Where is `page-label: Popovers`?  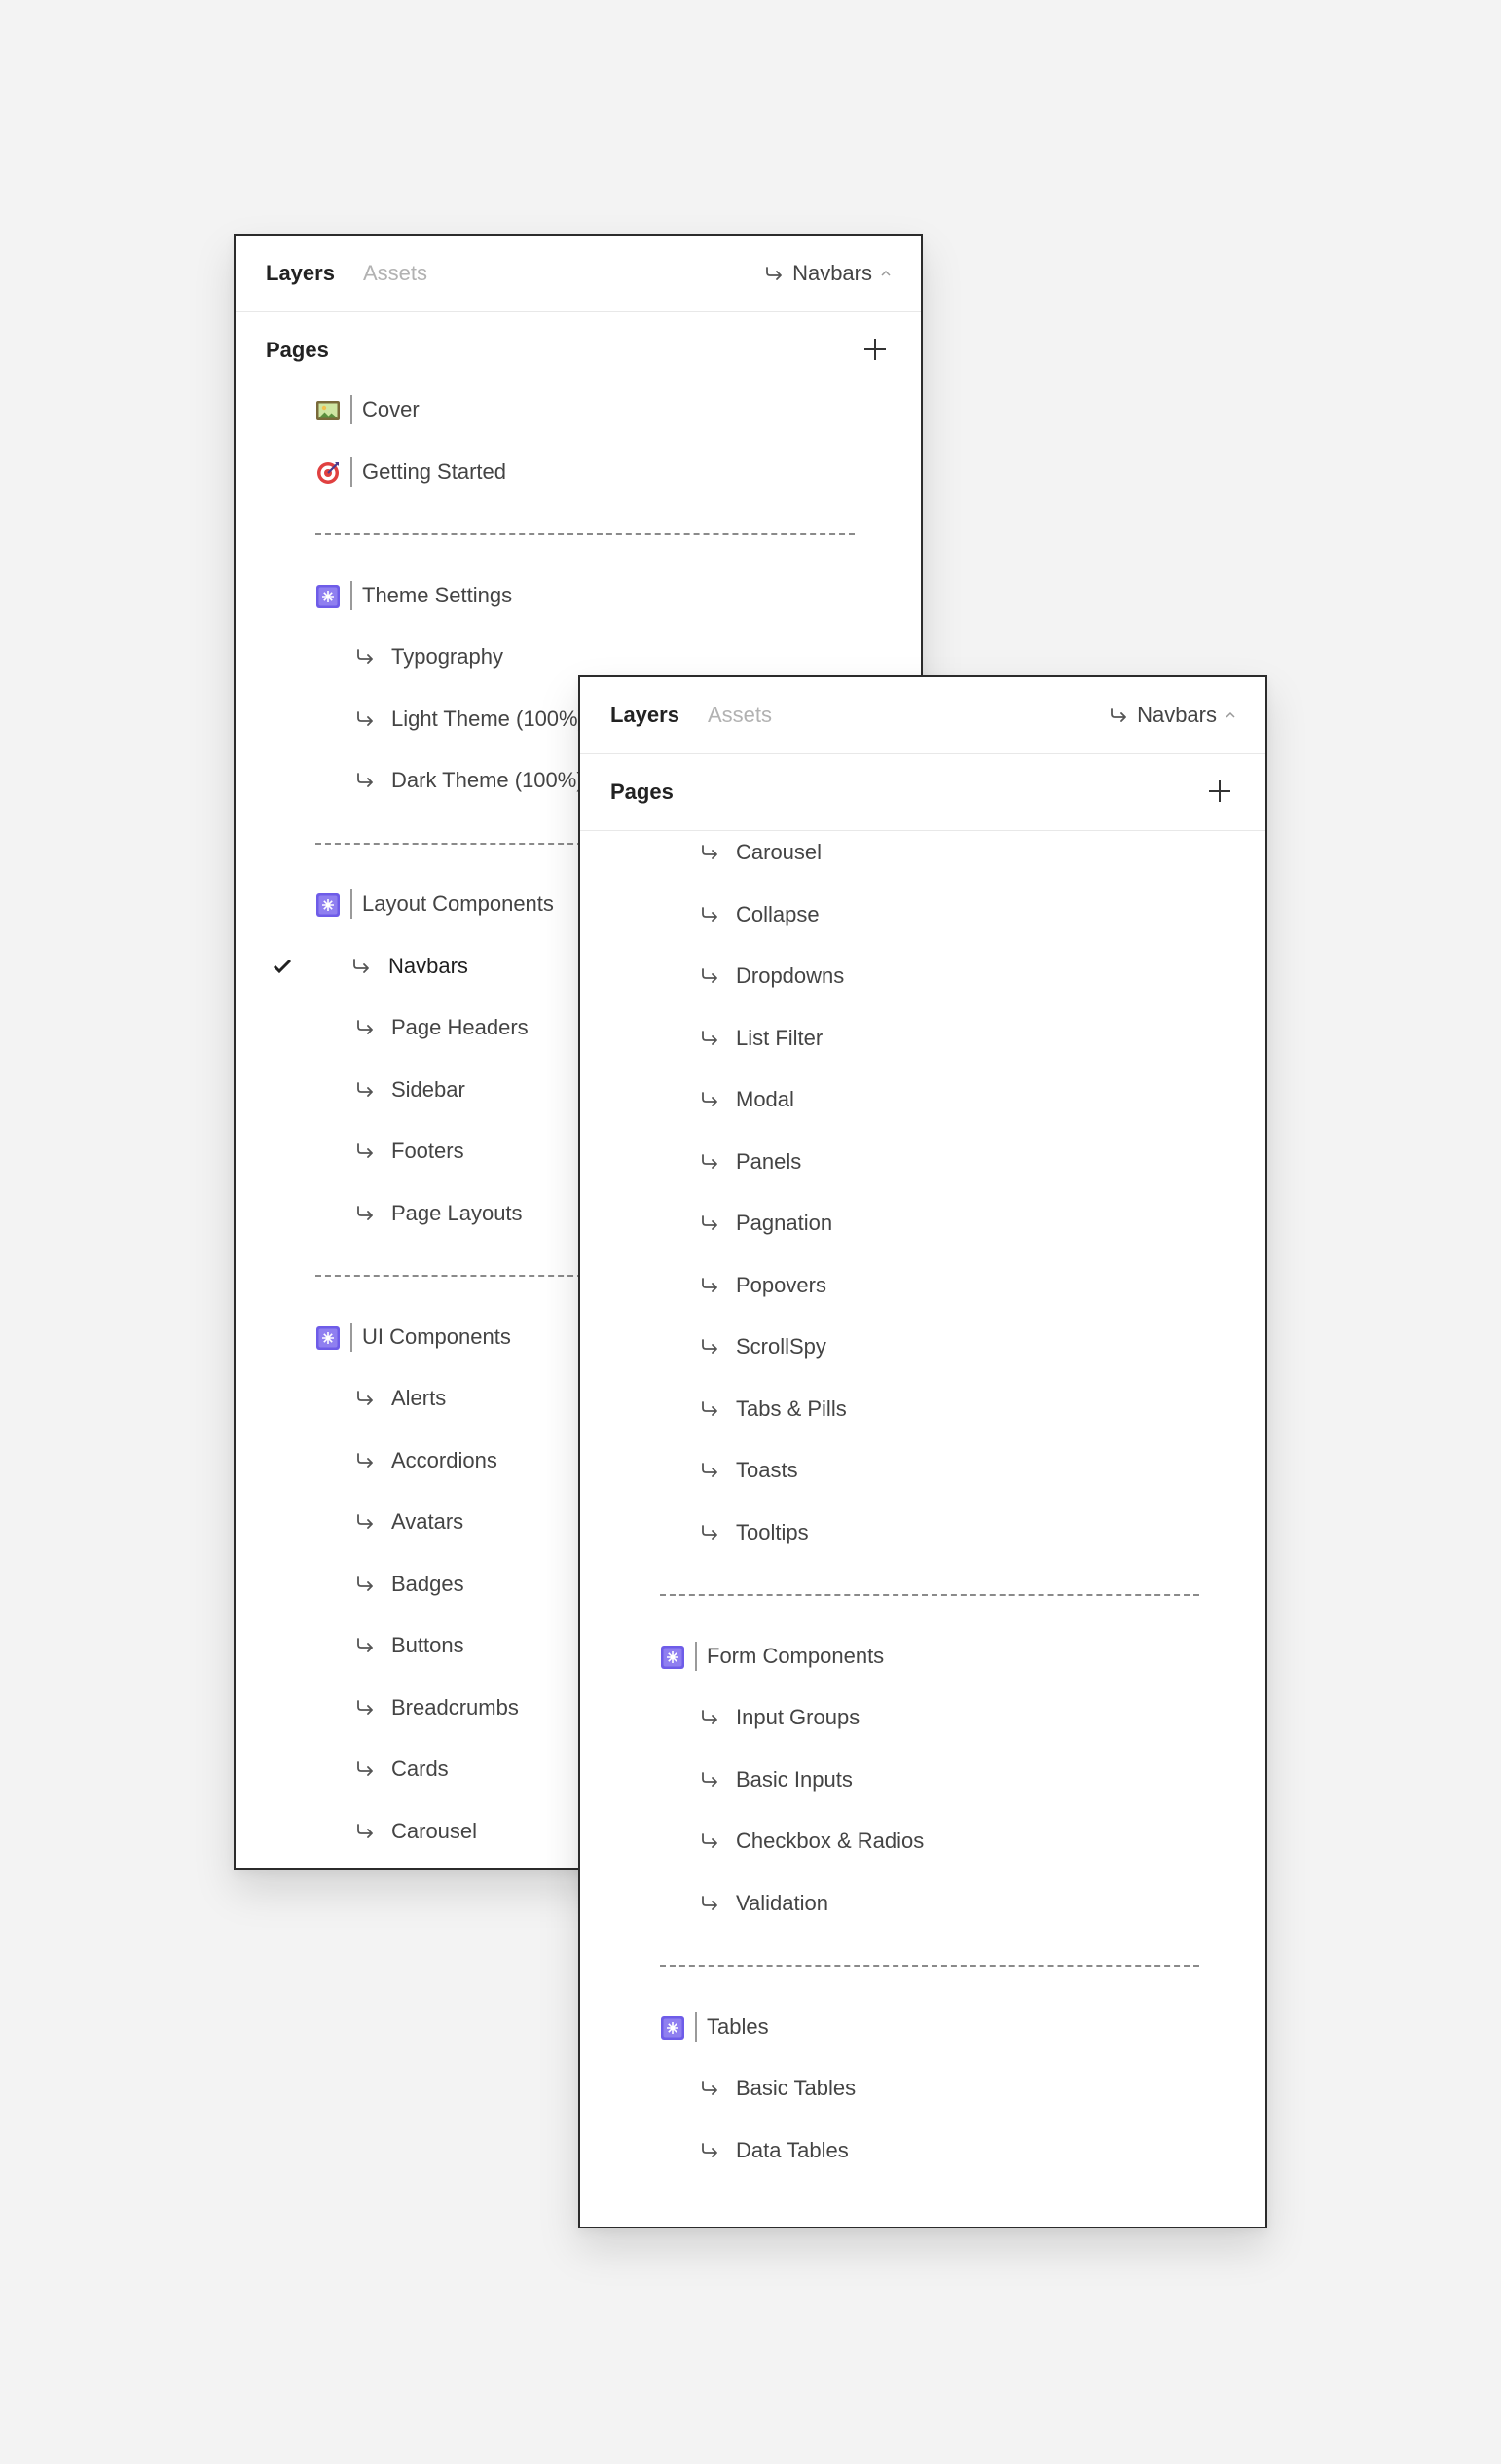
page-label: Popovers is located at coordinates (781, 1284).